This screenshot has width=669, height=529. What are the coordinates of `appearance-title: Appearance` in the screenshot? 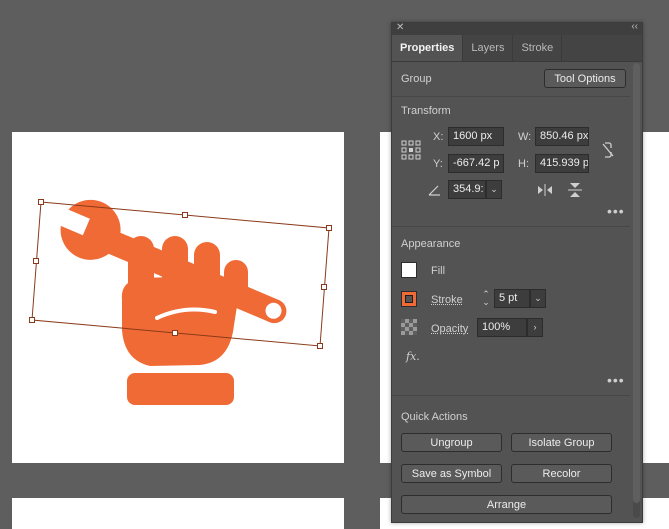 It's located at (431, 244).